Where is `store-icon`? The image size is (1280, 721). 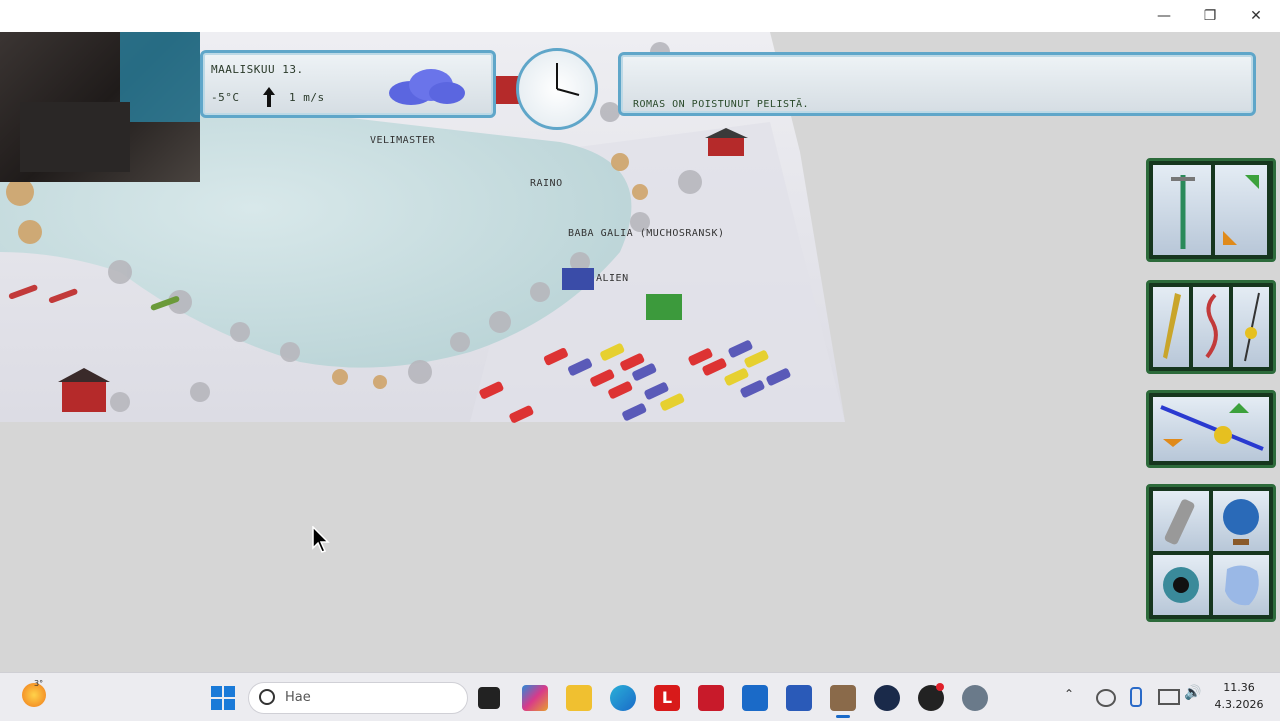
store-icon is located at coordinates (799, 698).